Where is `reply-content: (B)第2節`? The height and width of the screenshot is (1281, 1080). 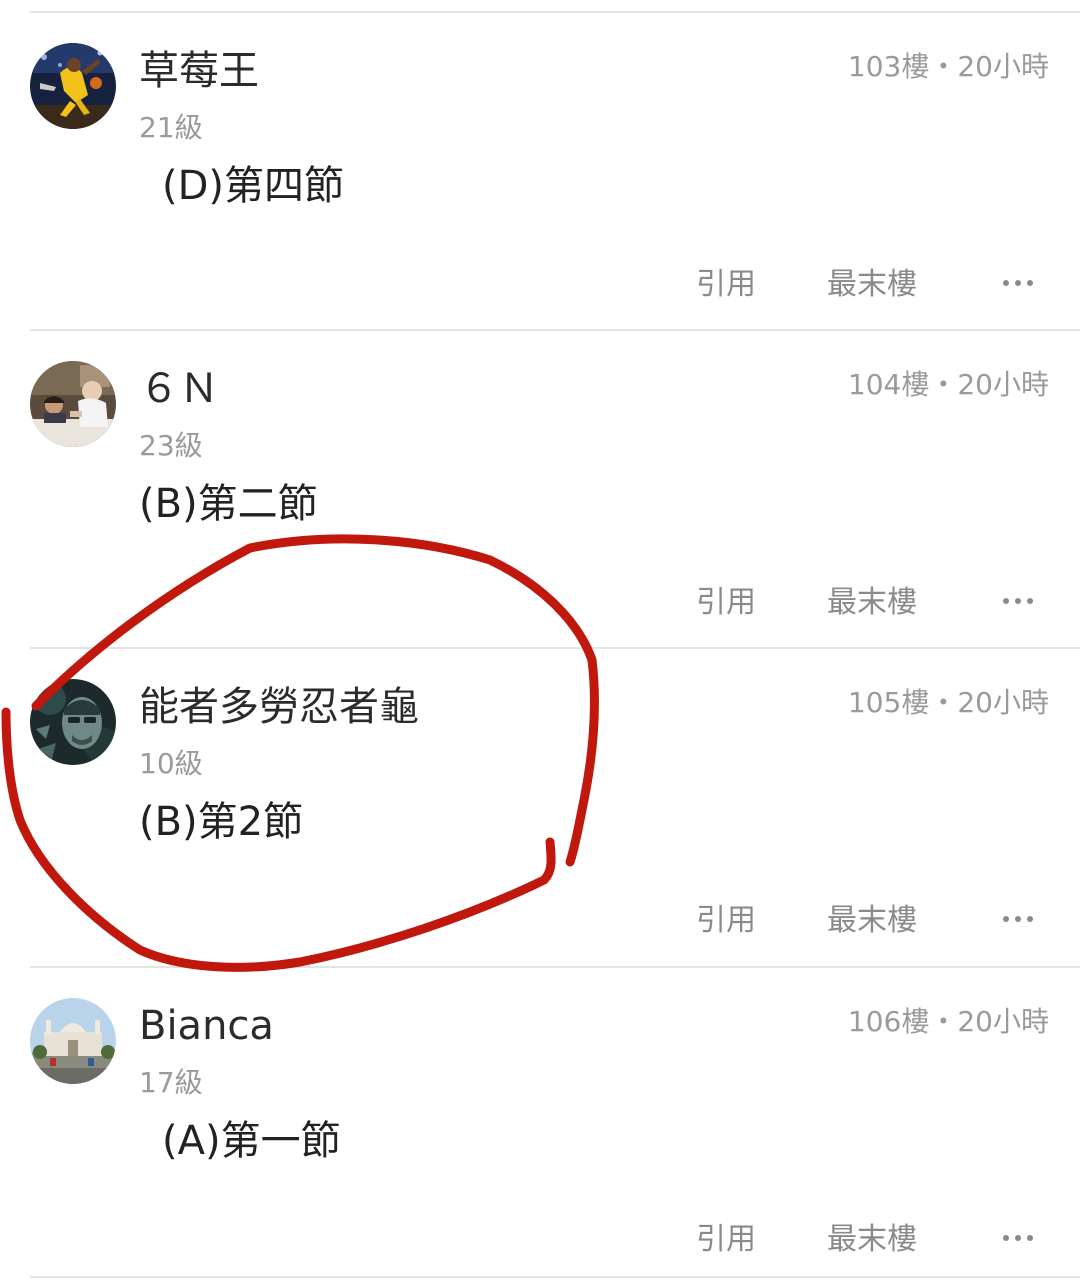 reply-content: (B)第2節 is located at coordinates (221, 822).